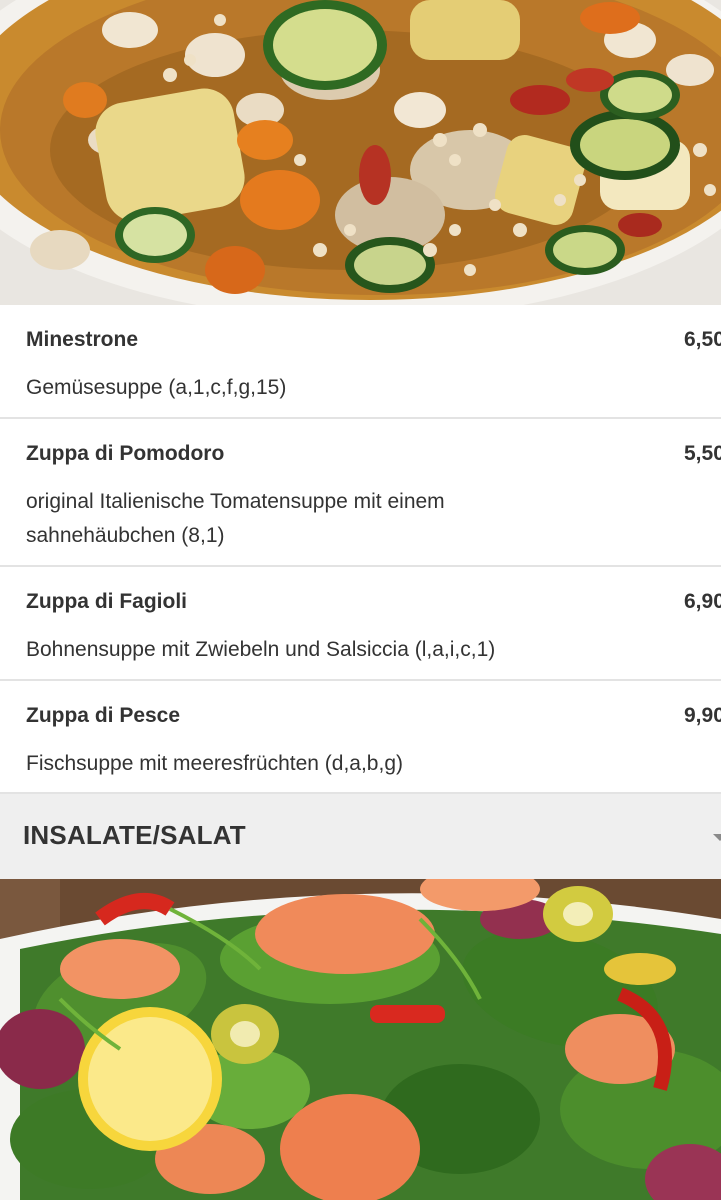 Image resolution: width=721 pixels, height=1200 pixels. Describe the element at coordinates (702, 339) in the screenshot. I see `item-price: 6,50` at that location.